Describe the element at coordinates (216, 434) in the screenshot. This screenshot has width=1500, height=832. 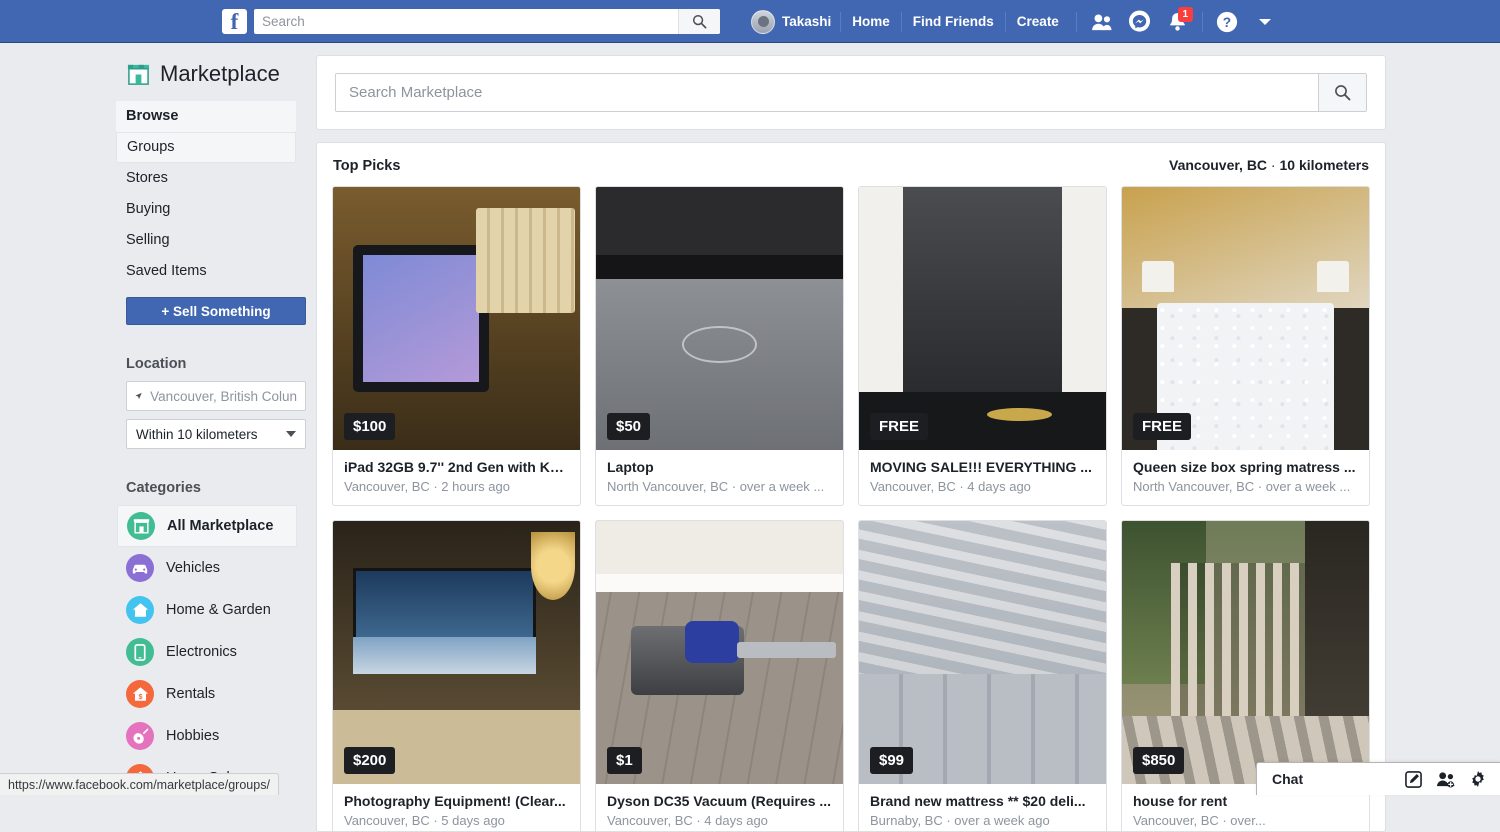
I see `distance-select: Within 10 kilometers` at that location.